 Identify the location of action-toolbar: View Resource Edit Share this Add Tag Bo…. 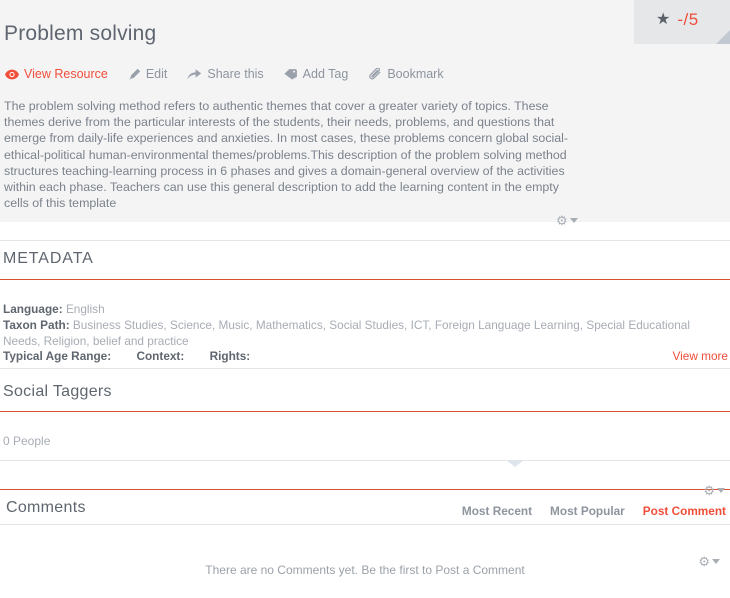
(234, 74).